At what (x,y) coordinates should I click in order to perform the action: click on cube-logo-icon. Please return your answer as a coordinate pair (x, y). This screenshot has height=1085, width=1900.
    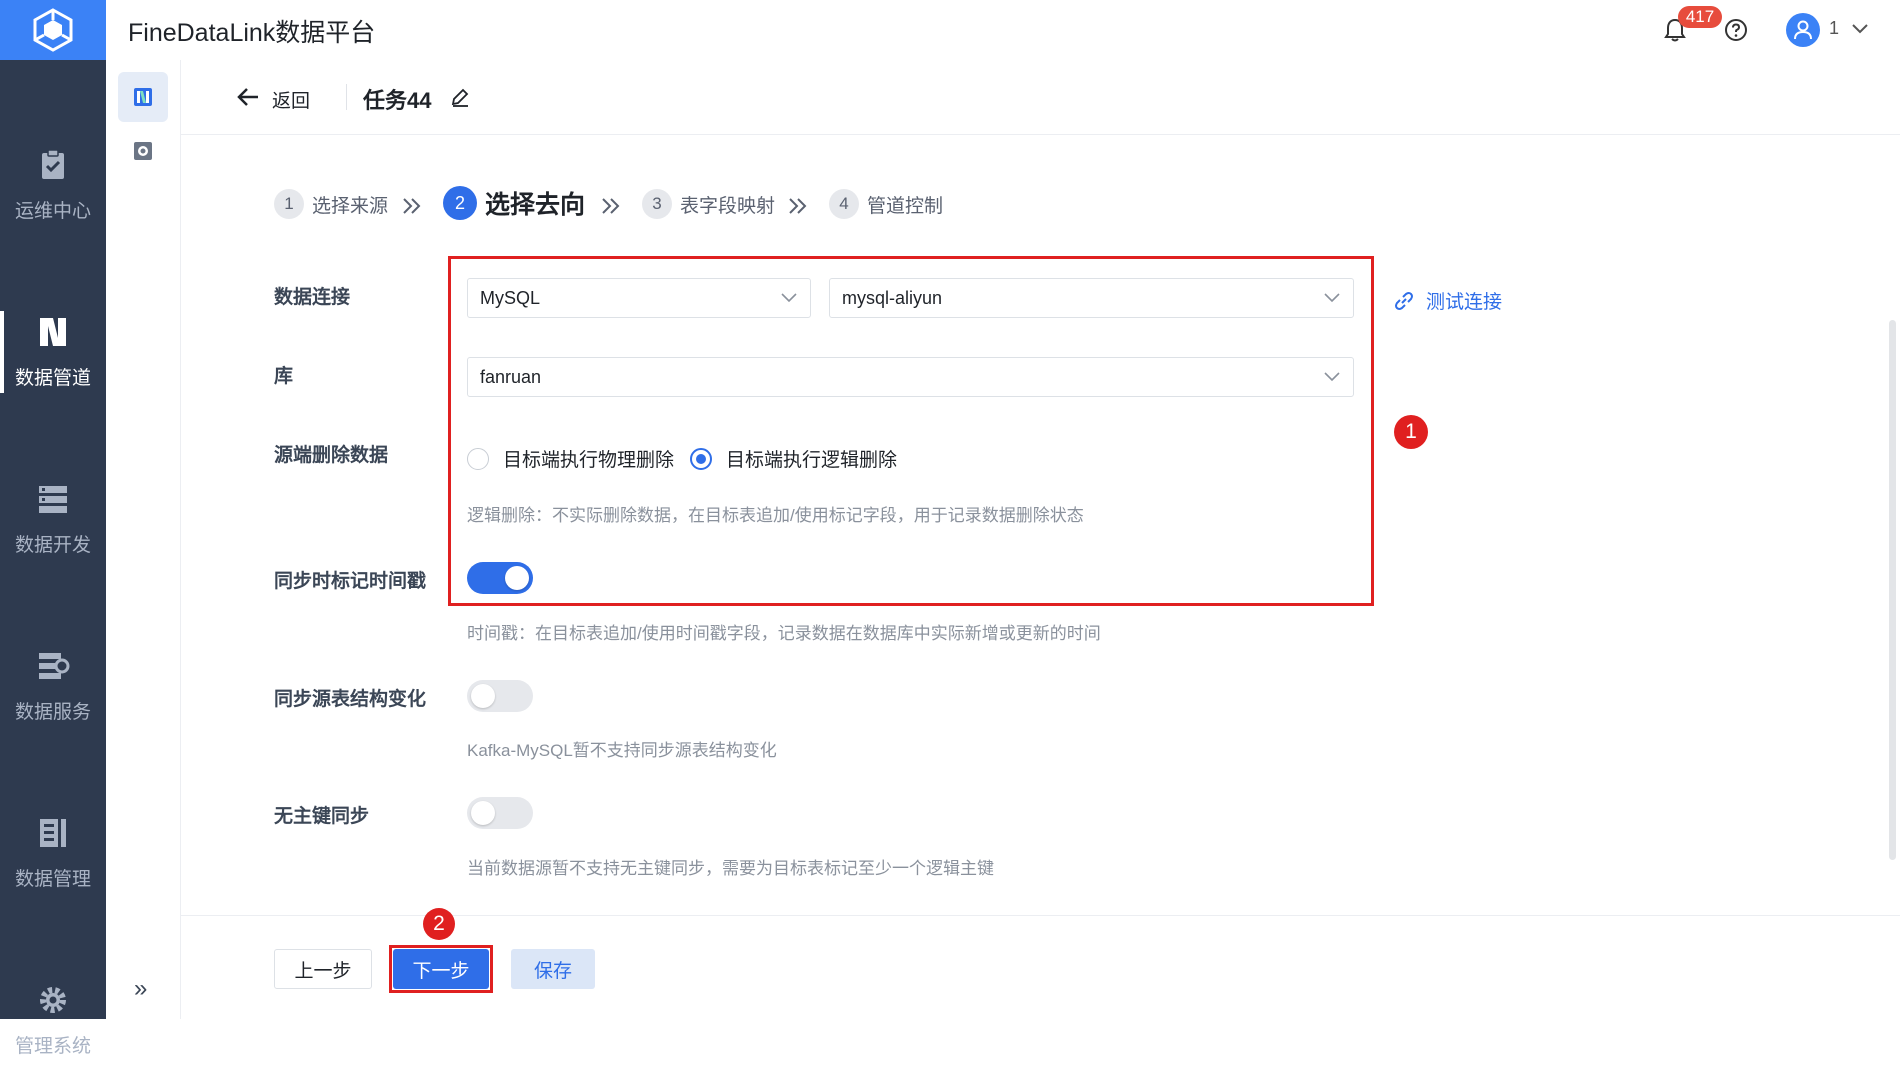
    Looking at the image, I should click on (53, 30).